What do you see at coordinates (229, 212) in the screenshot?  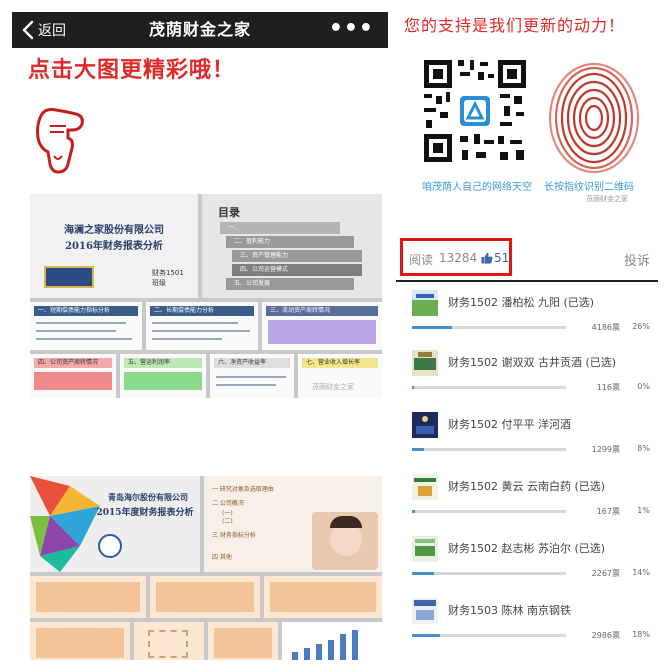 I see `toc-heading: 目录` at bounding box center [229, 212].